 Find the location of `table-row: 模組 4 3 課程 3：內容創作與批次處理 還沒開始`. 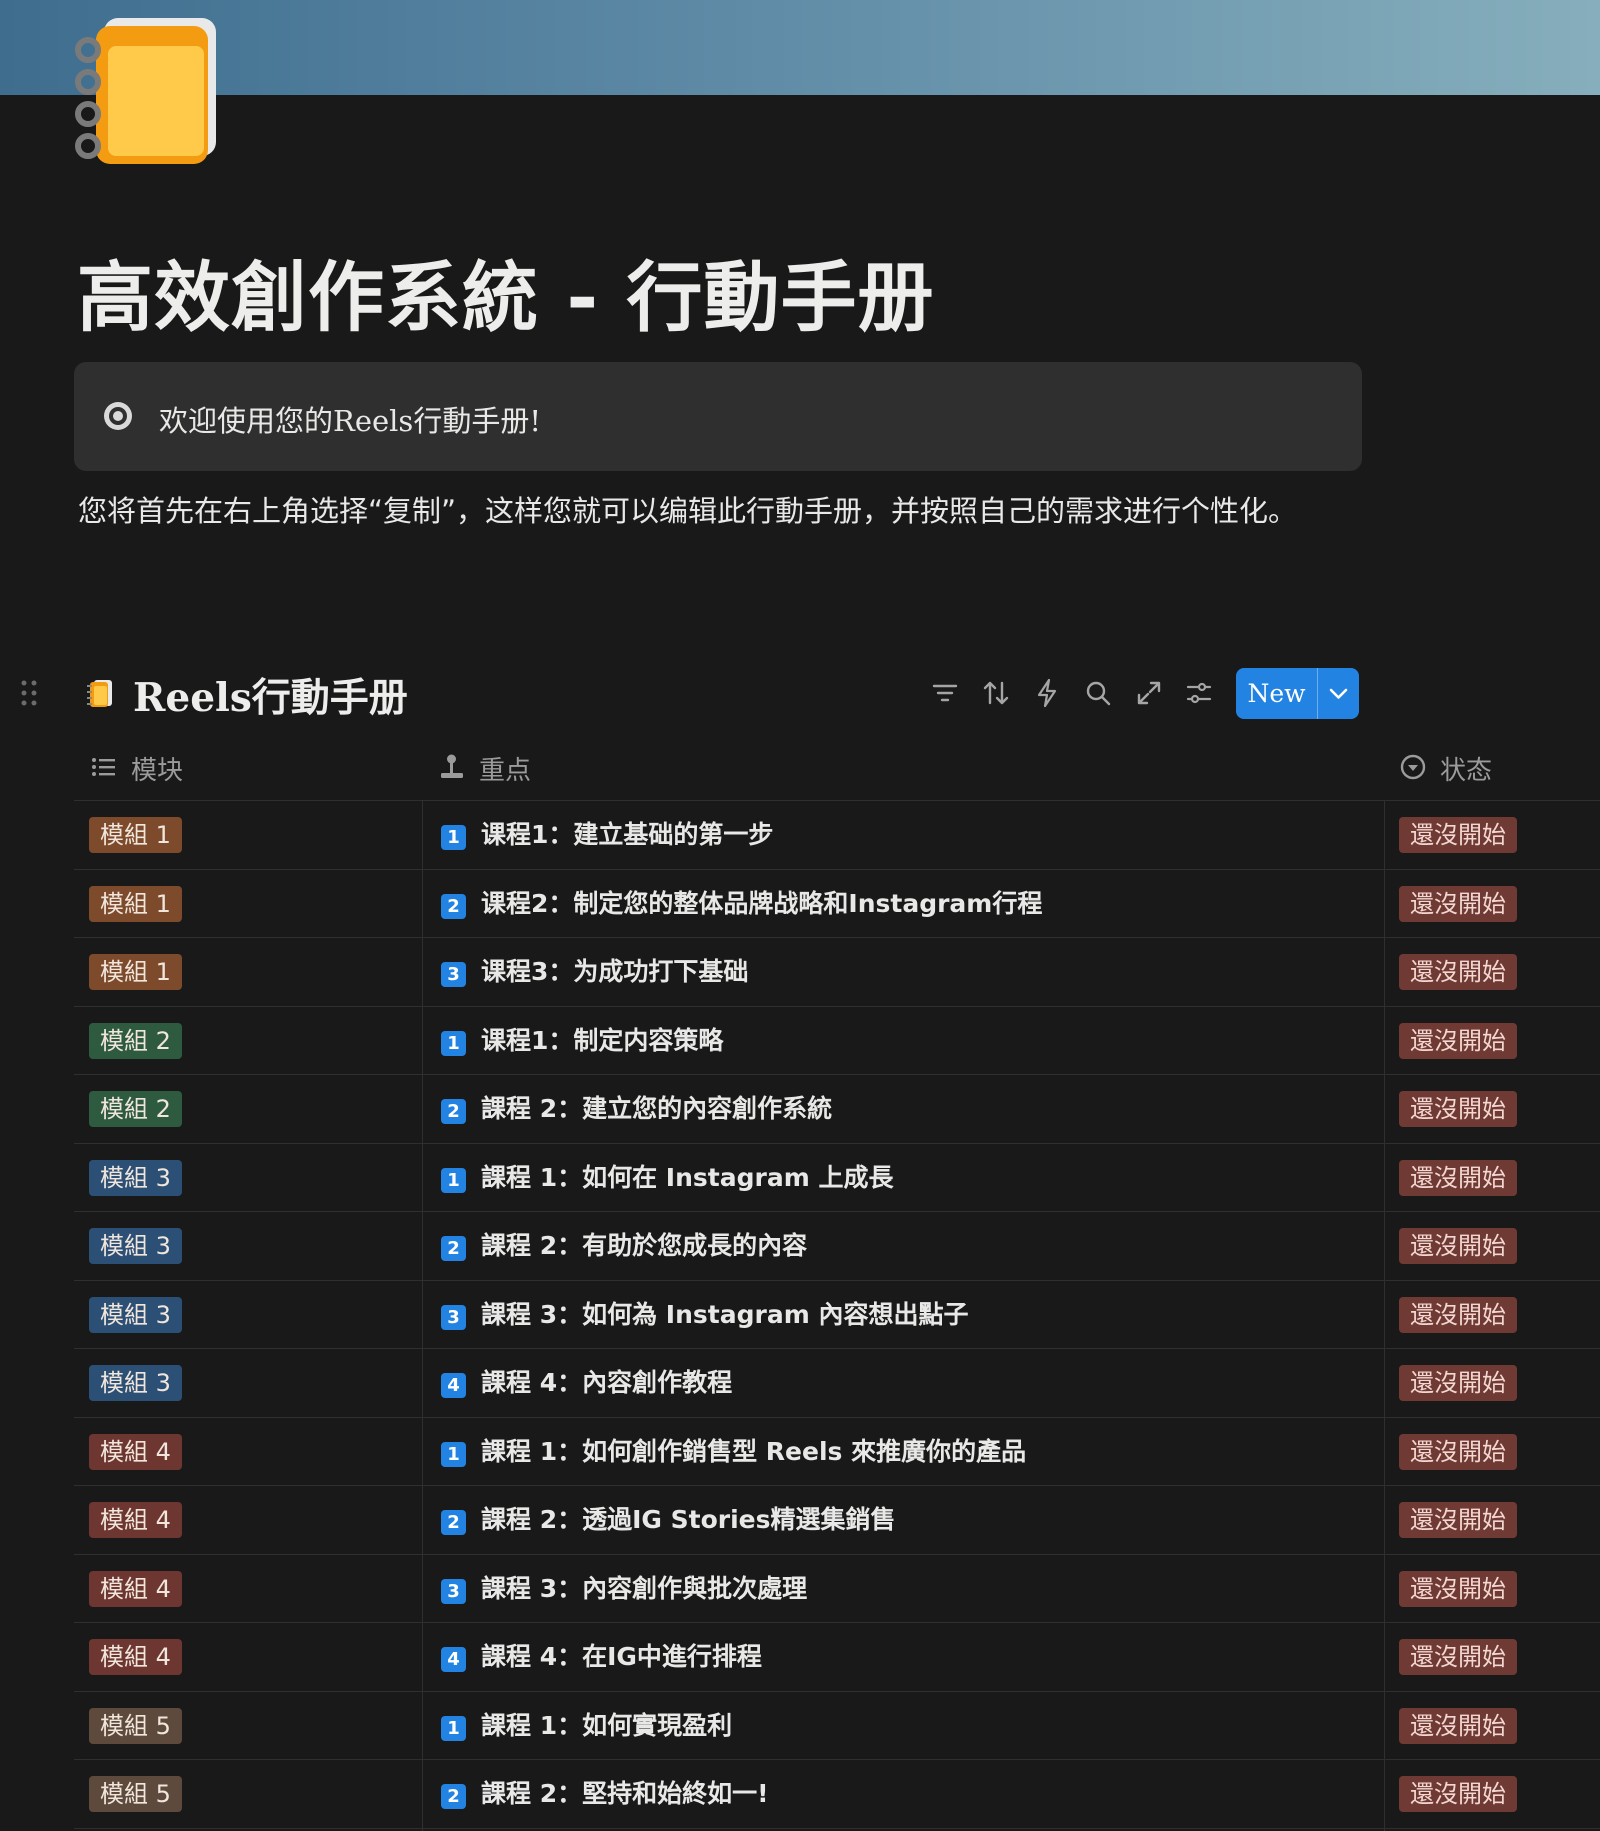

table-row: 模組 4 3 課程 3：內容創作與批次處理 還沒開始 is located at coordinates (837, 1589).